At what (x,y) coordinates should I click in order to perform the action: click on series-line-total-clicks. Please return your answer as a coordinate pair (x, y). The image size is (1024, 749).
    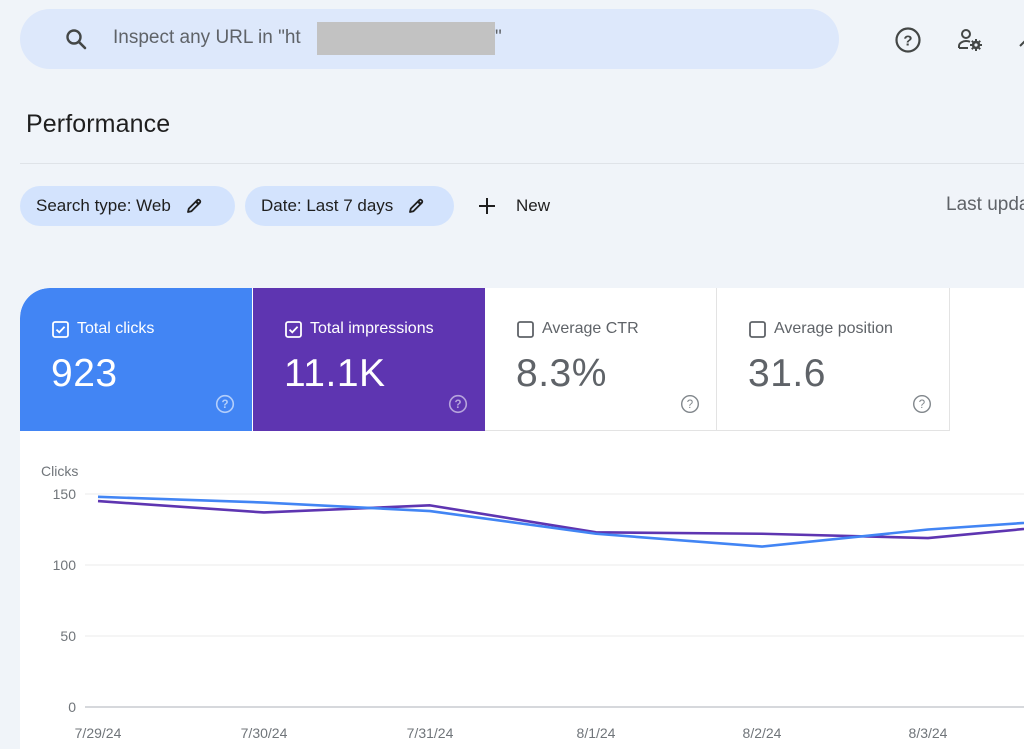
    Looking at the image, I should click on (560, 521).